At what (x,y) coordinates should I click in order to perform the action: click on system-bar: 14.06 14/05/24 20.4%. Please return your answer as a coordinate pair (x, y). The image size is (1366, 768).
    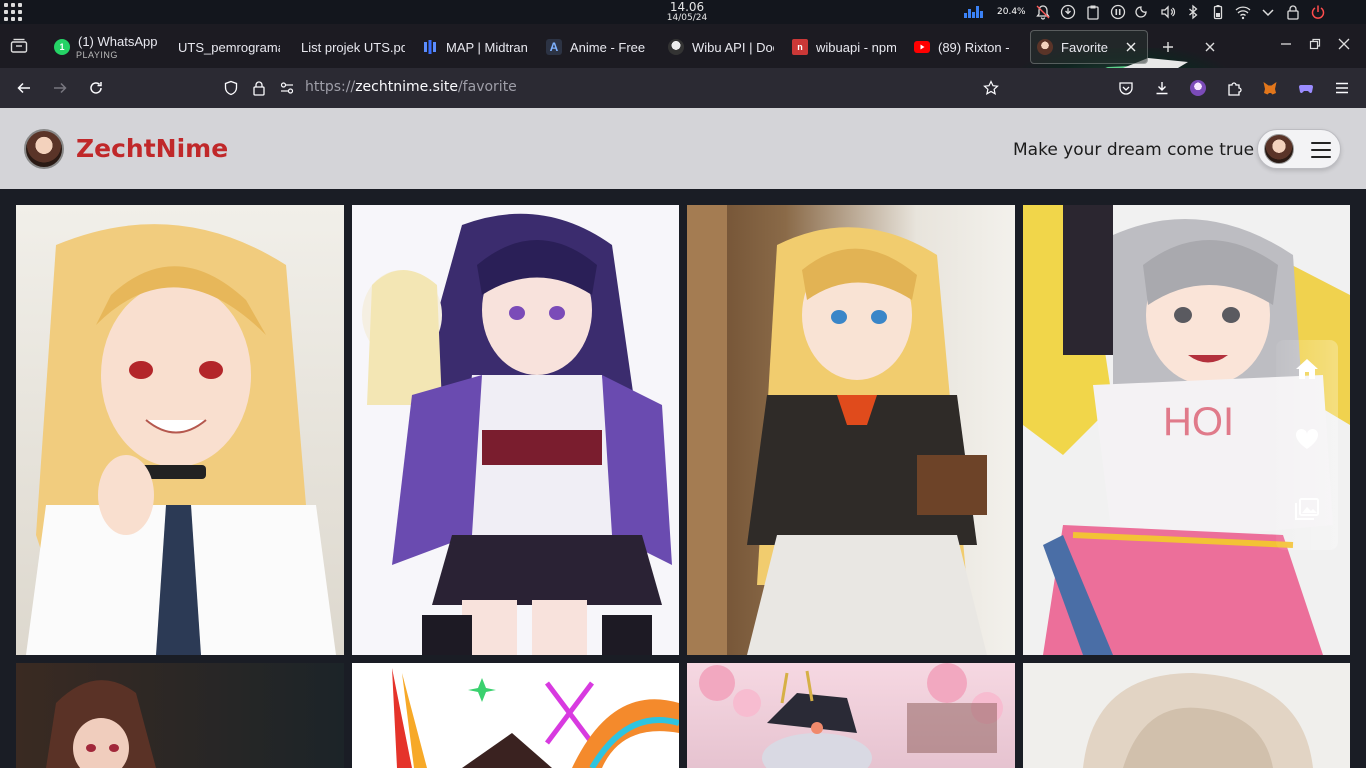
    Looking at the image, I should click on (683, 12).